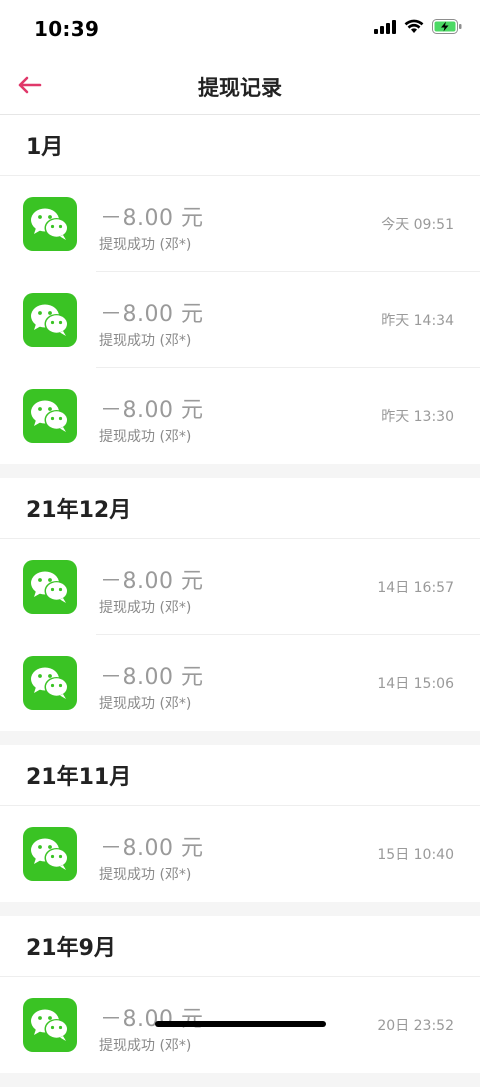  What do you see at coordinates (415, 1026) in the screenshot?
I see `record-time: 20日 23:52` at bounding box center [415, 1026].